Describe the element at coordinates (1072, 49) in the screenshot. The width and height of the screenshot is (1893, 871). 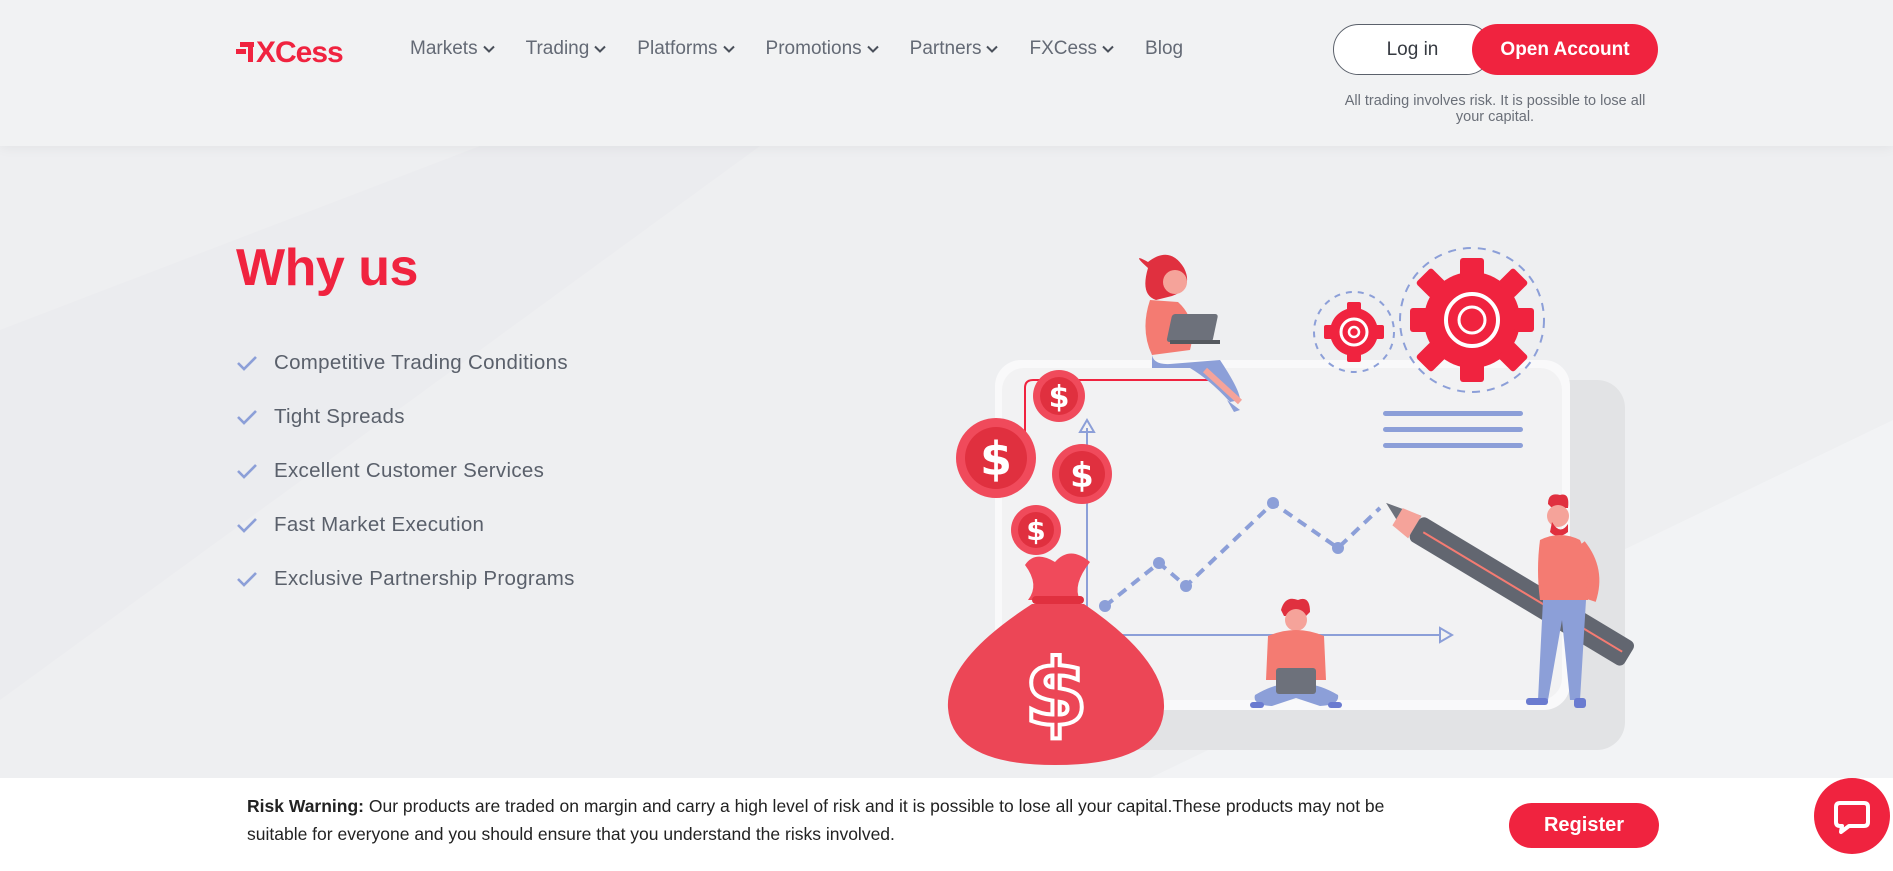
I see `nav-fxcess: FXCess` at that location.